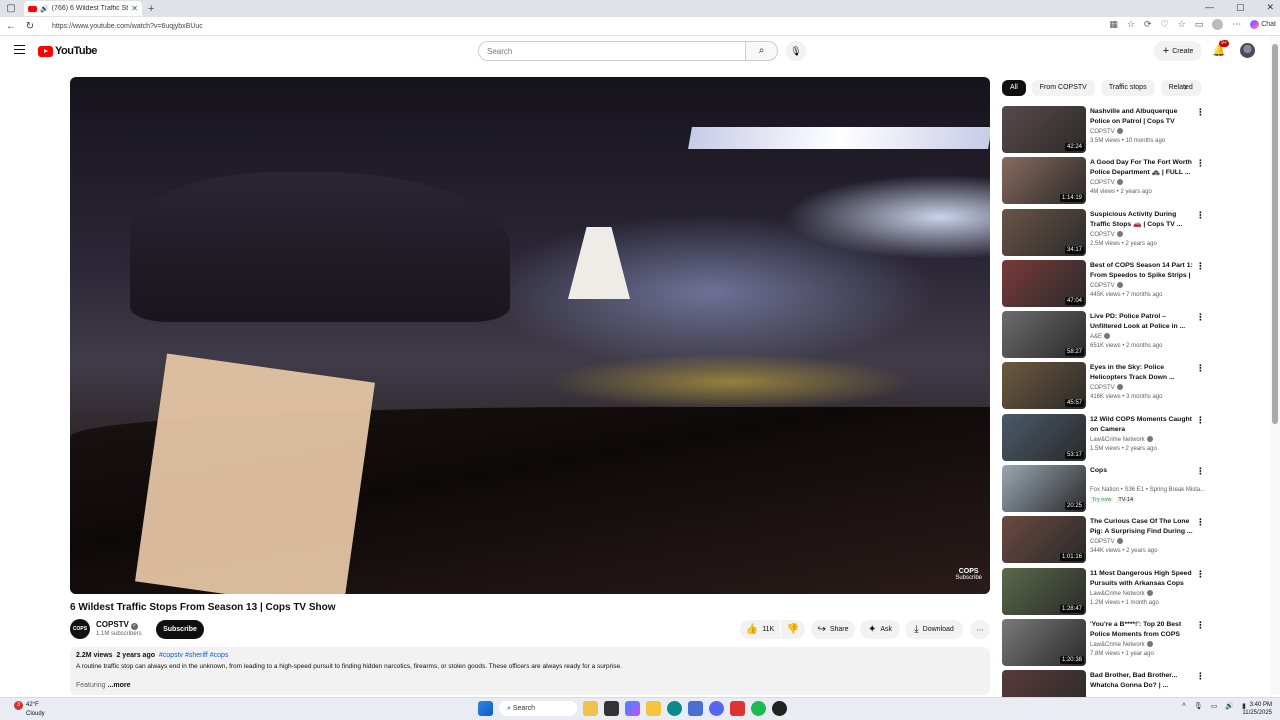  What do you see at coordinates (1044, 283) in the screenshot?
I see `video-thumbnail: 47:04` at bounding box center [1044, 283].